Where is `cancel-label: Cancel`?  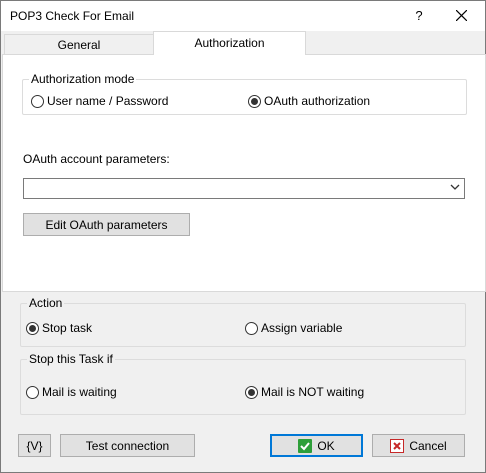 cancel-label: Cancel is located at coordinates (428, 445).